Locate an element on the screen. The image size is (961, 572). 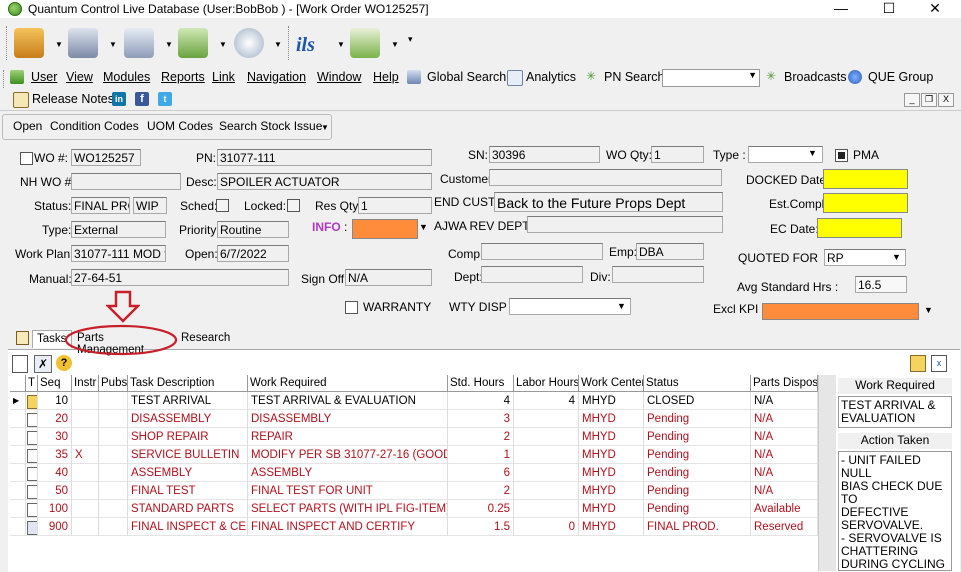
tools-icon: ✗ is located at coordinates (43, 364).